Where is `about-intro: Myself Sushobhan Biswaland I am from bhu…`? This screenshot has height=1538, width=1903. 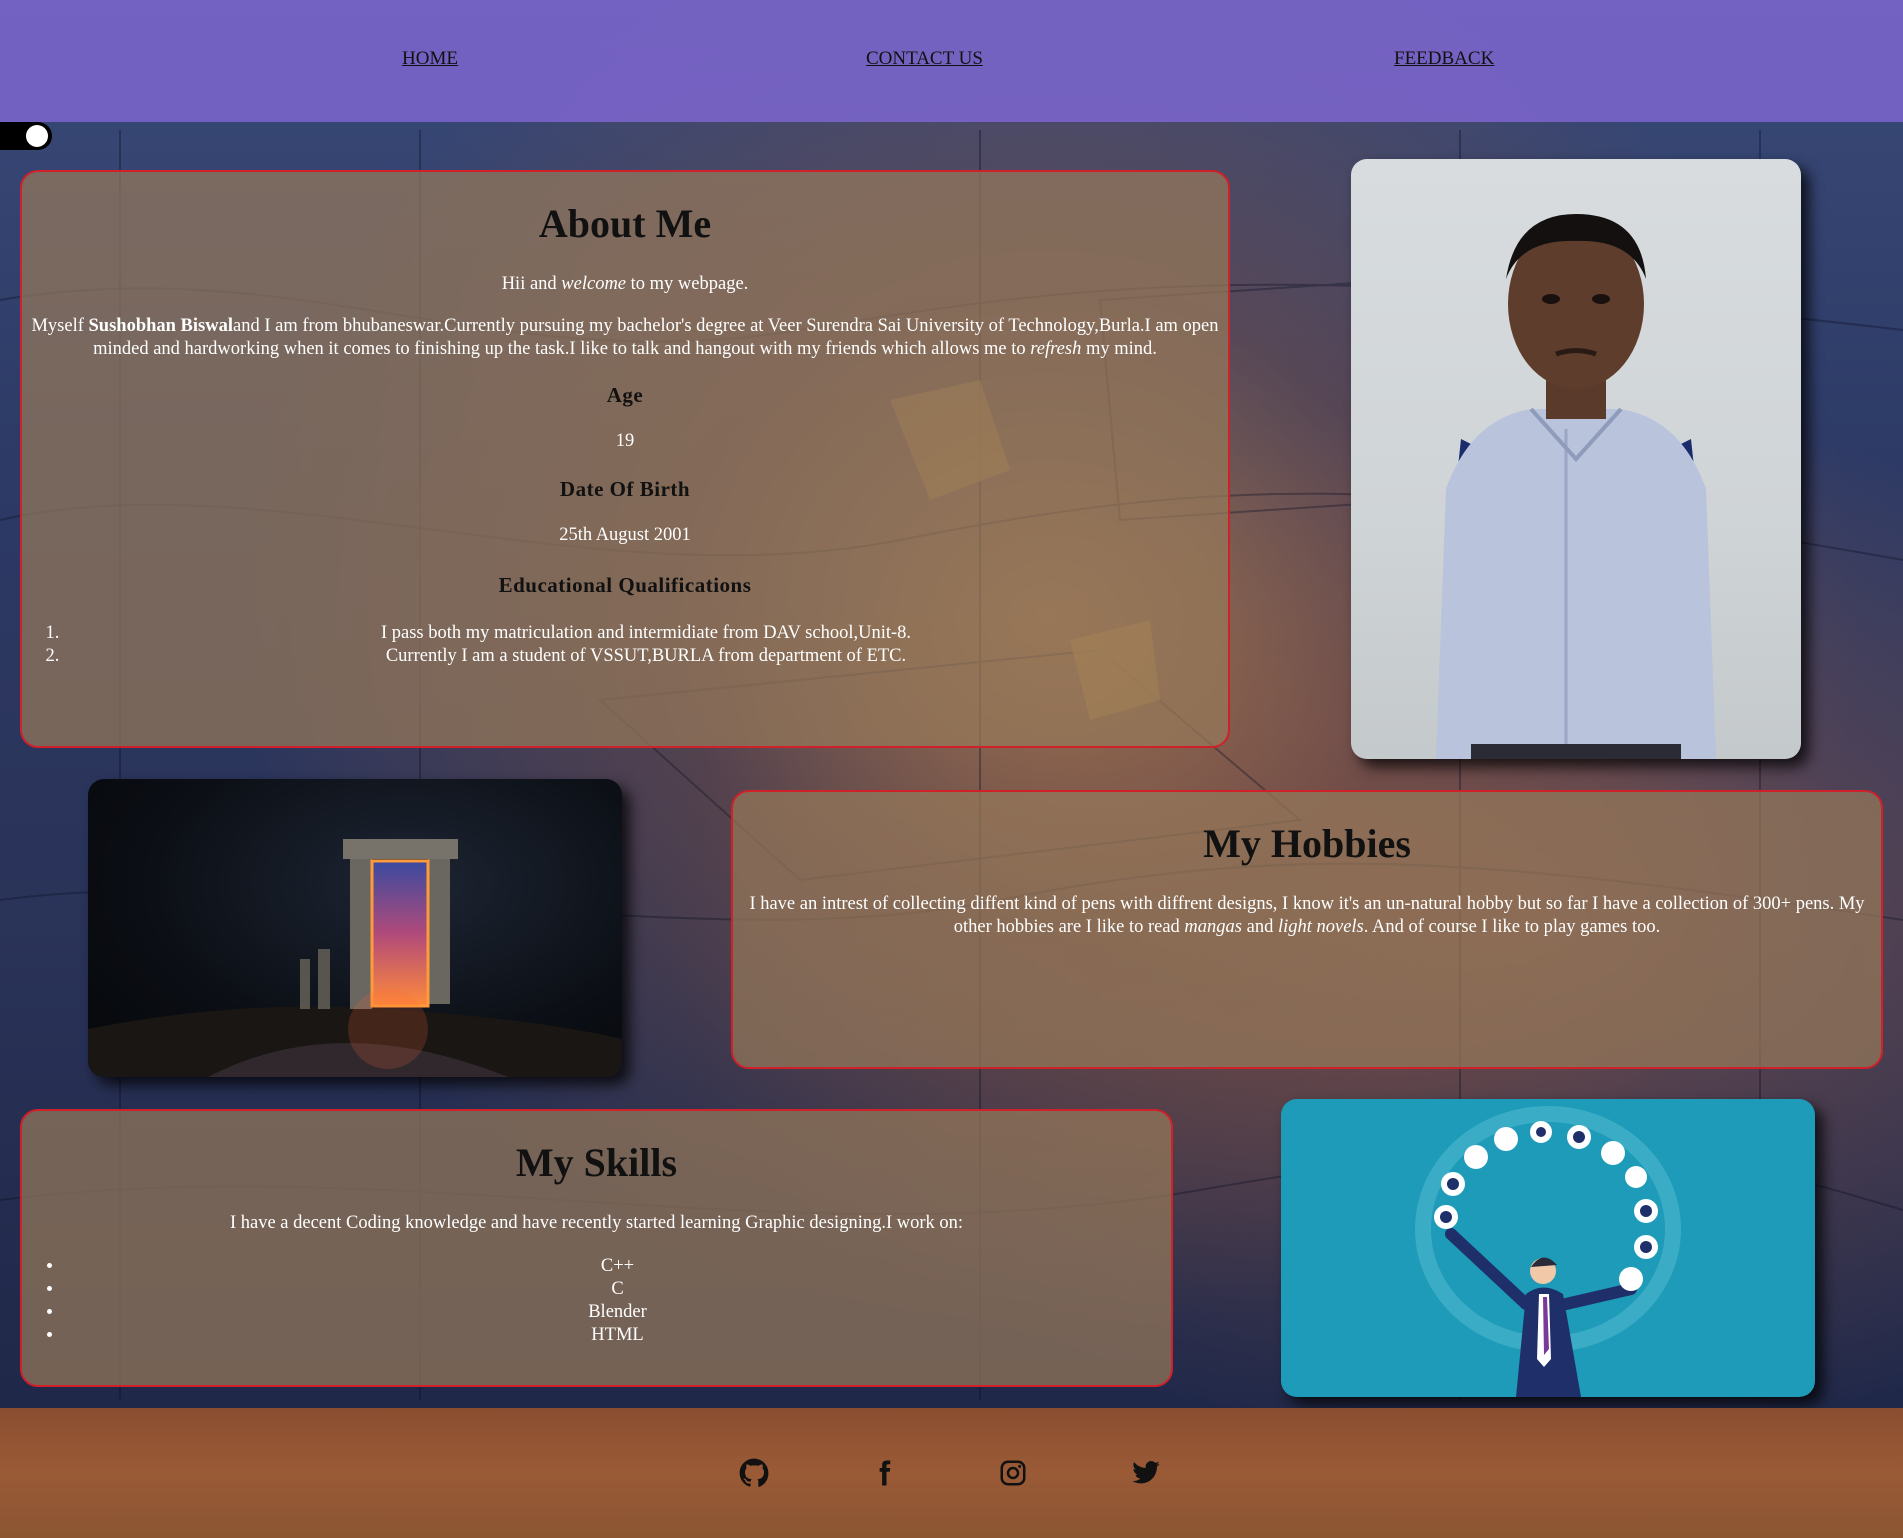
about-intro: Myself Sushobhan Biswaland I am from bhu… is located at coordinates (625, 338).